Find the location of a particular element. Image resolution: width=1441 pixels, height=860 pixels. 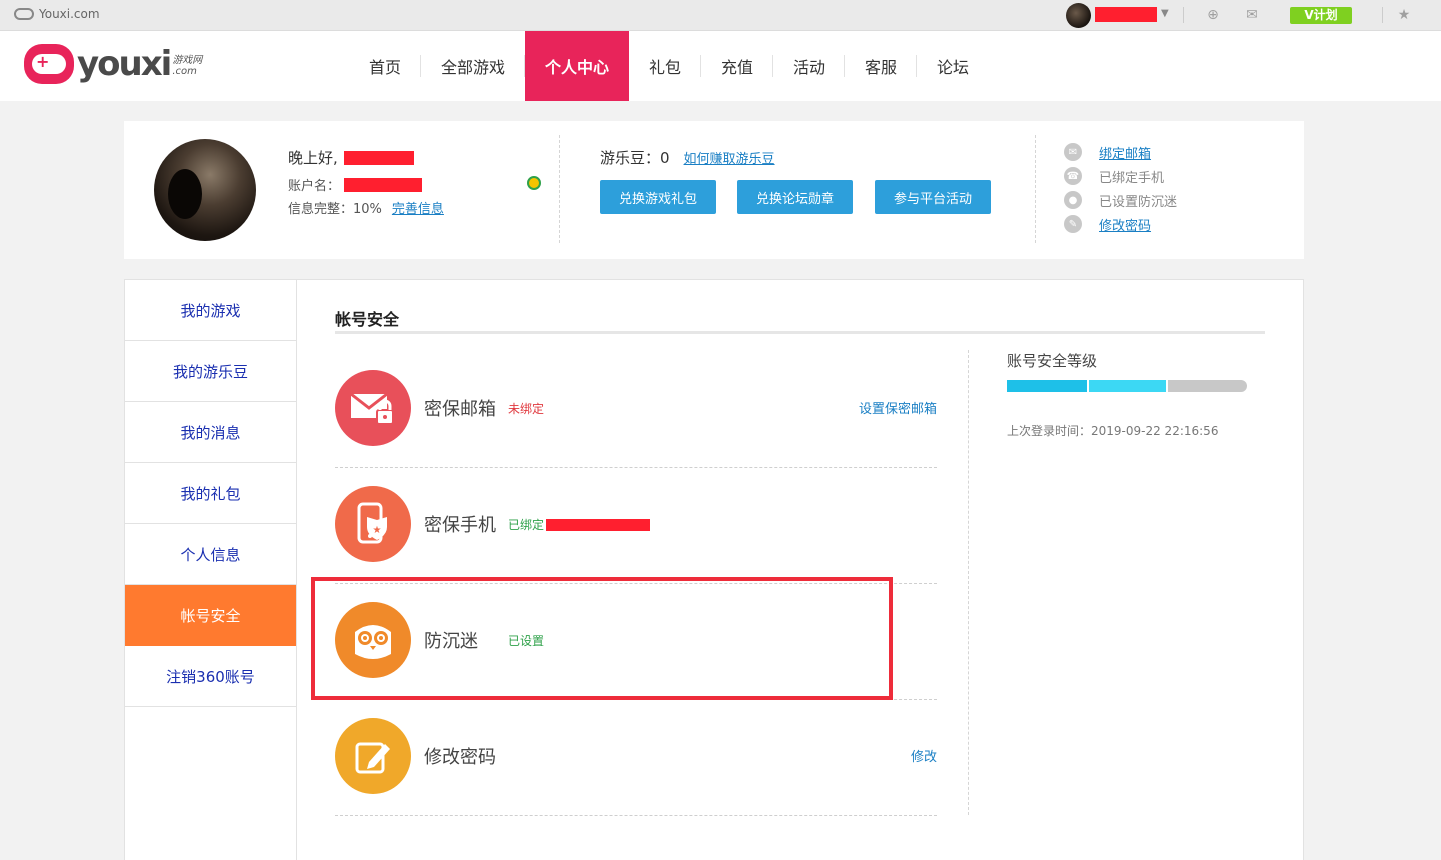

logo: youxi 游戏网 .com is located at coordinates (113, 64).